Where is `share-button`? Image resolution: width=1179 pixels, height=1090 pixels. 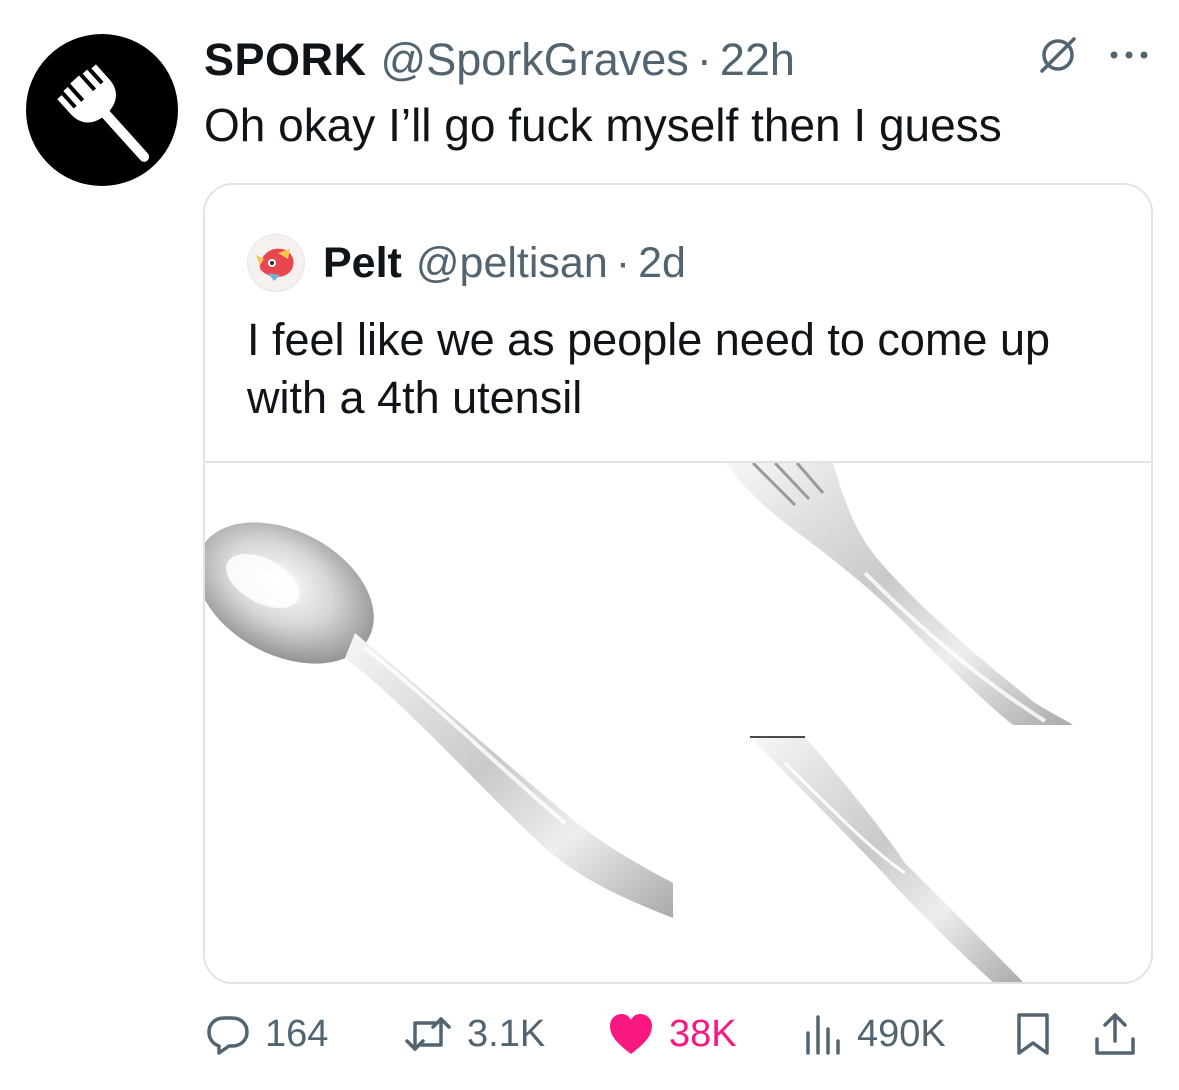 share-button is located at coordinates (1122, 1034).